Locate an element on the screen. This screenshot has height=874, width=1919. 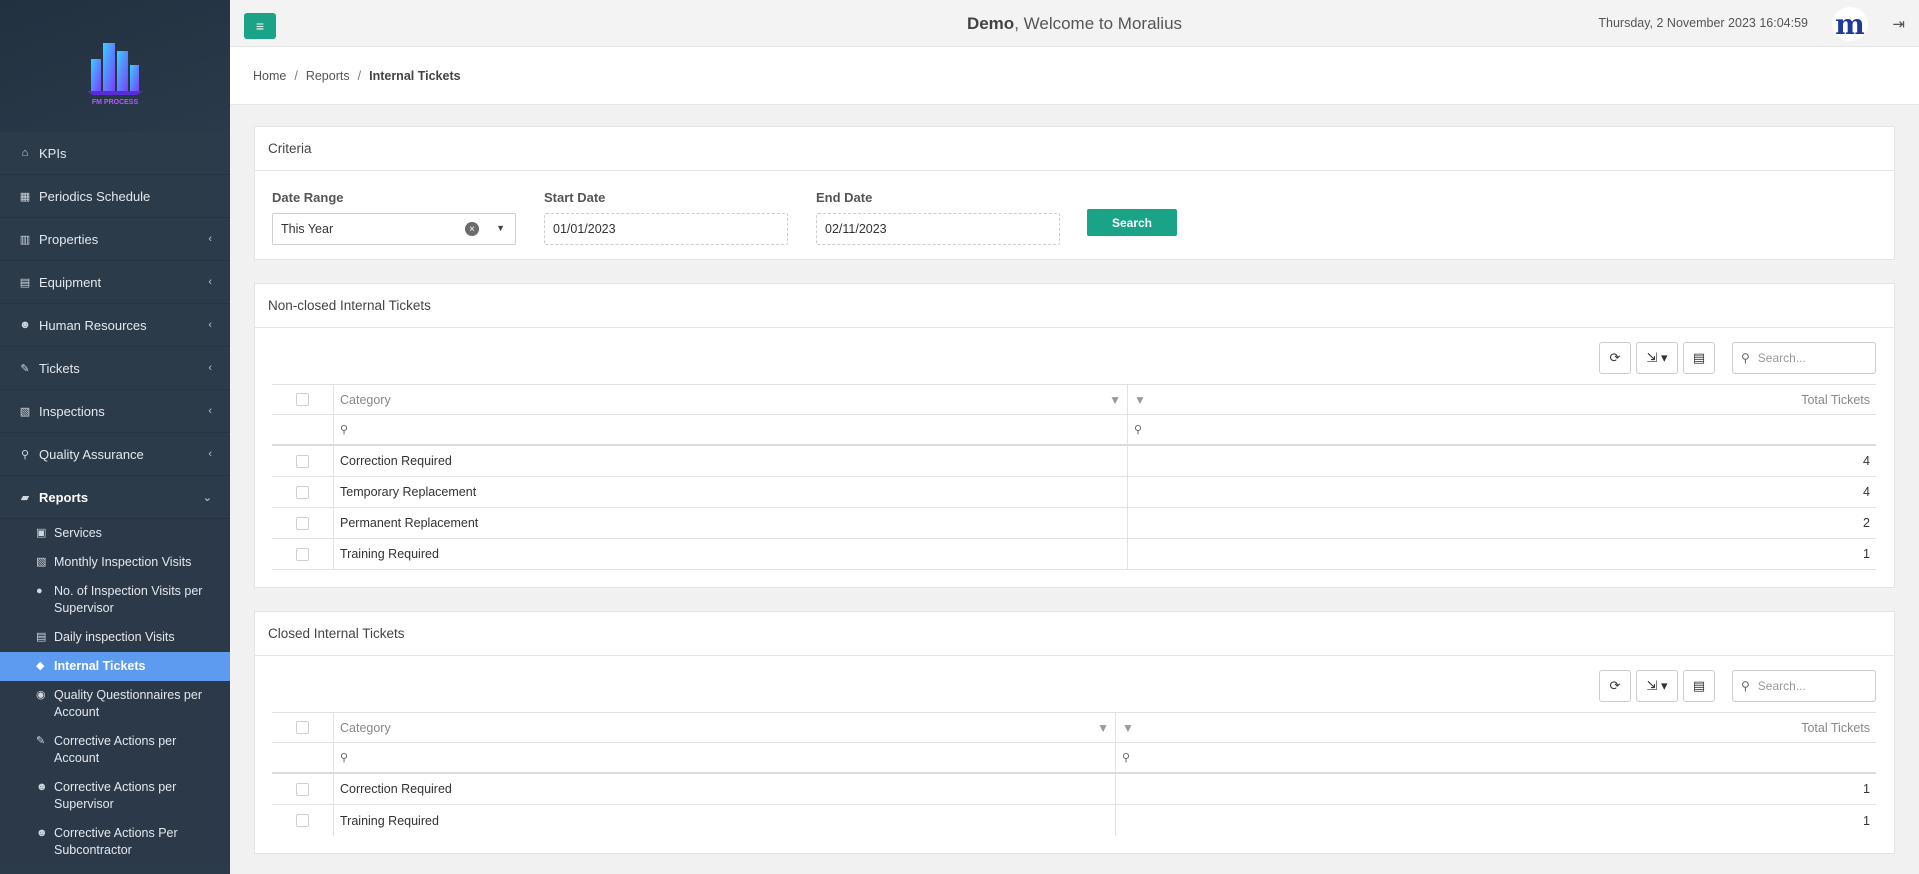
sub-item-corrective-actions-account: ✎ Corrective Actions per Account is located at coordinates (115, 750).